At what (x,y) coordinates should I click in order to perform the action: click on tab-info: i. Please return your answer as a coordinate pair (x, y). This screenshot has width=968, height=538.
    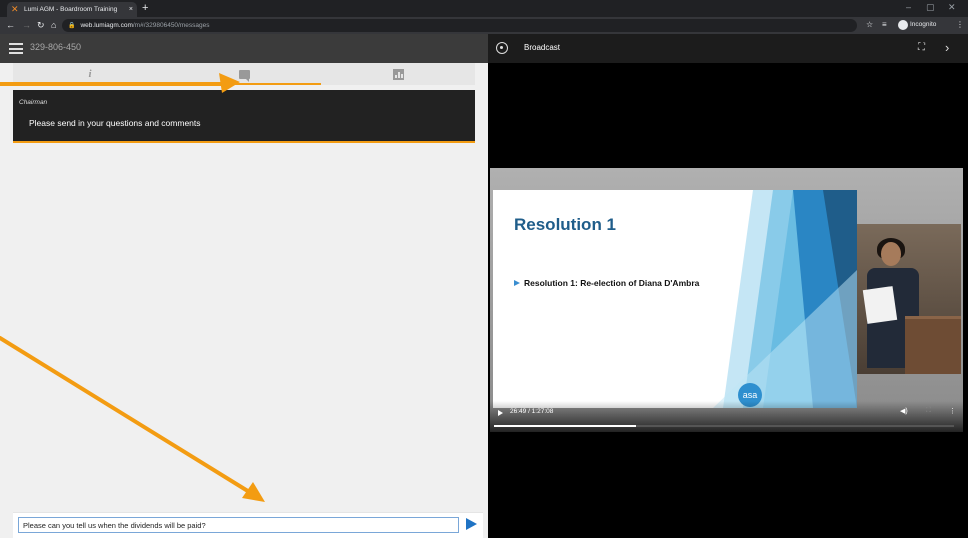
    Looking at the image, I should click on (90, 74).